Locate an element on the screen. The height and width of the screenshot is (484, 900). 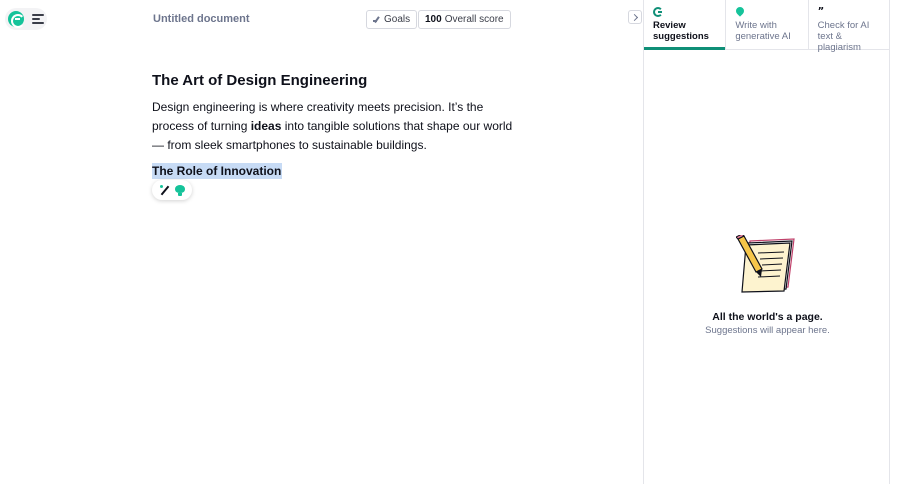
grammarly-menu-button is located at coordinates (26, 19).